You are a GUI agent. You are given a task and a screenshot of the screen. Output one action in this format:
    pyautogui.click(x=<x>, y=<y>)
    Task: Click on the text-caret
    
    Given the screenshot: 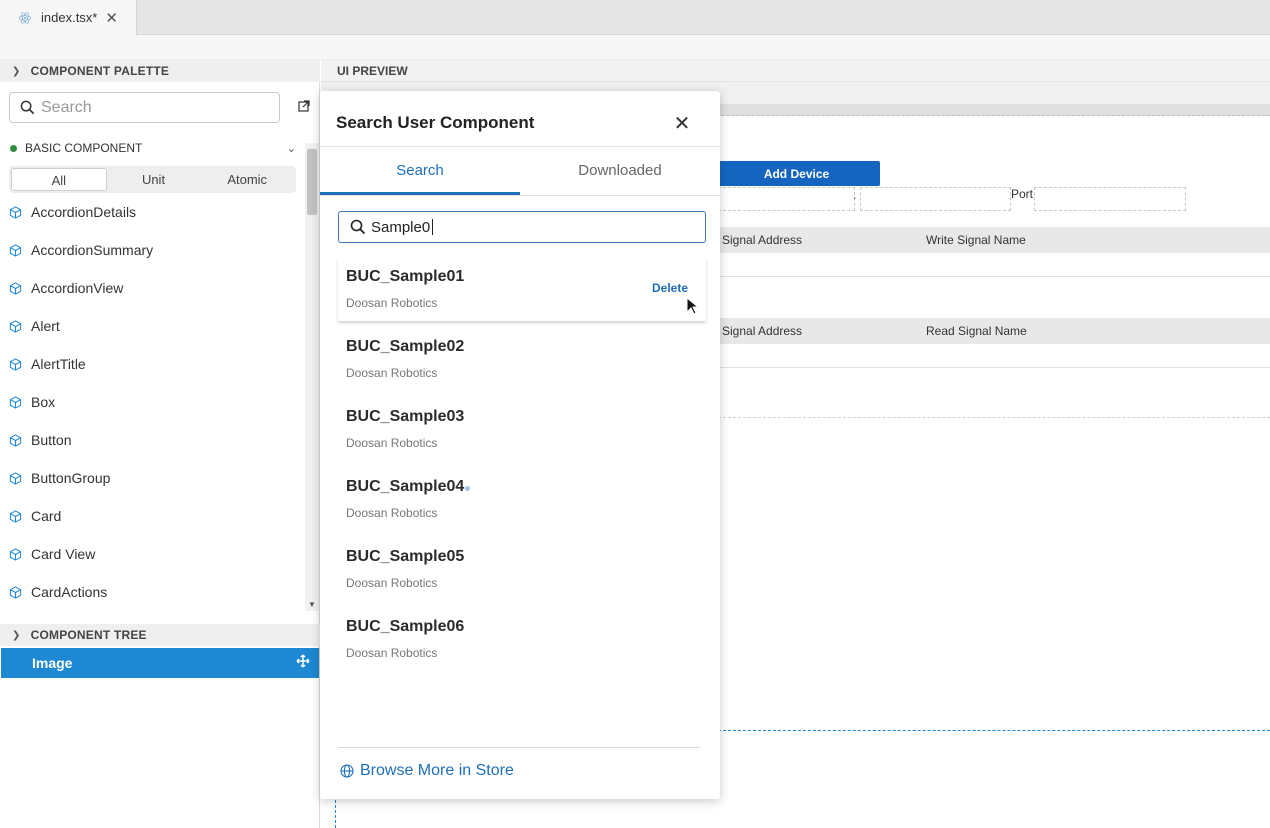 What is the action you would take?
    pyautogui.click(x=433, y=227)
    